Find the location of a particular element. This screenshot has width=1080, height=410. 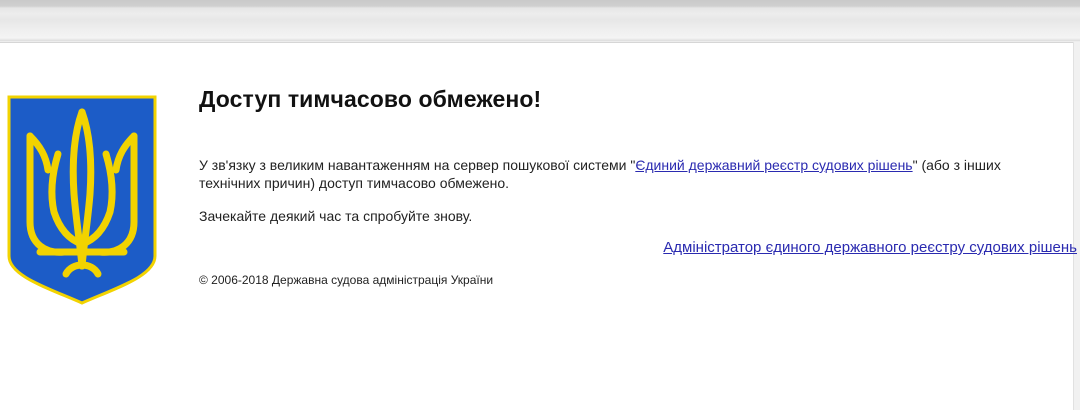

retry-message: Зачекайте деякий час та спробуйте знову. is located at coordinates (336, 216).